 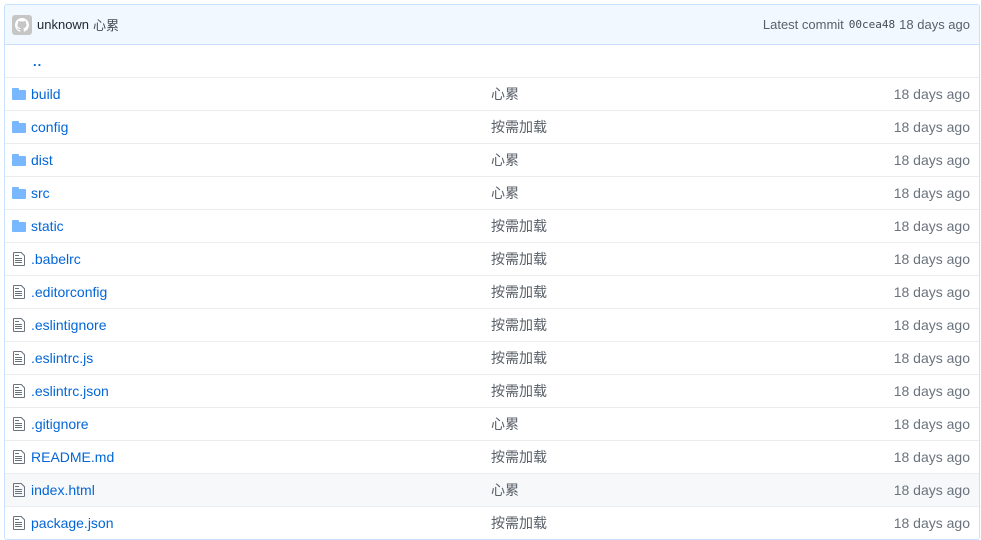 What do you see at coordinates (261, 160) in the screenshot?
I see `file-name-link: dist` at bounding box center [261, 160].